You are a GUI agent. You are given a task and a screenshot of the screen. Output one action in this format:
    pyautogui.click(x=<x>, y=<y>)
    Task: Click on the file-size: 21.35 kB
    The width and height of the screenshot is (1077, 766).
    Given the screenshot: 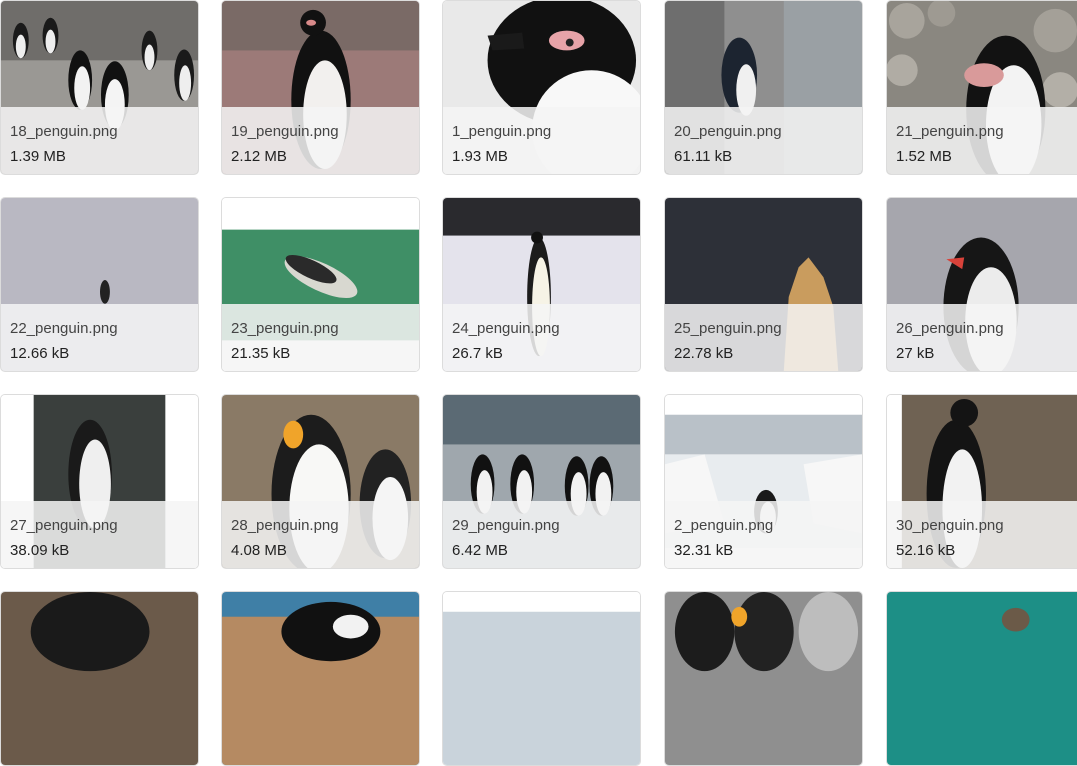 What is the action you would take?
    pyautogui.click(x=261, y=353)
    